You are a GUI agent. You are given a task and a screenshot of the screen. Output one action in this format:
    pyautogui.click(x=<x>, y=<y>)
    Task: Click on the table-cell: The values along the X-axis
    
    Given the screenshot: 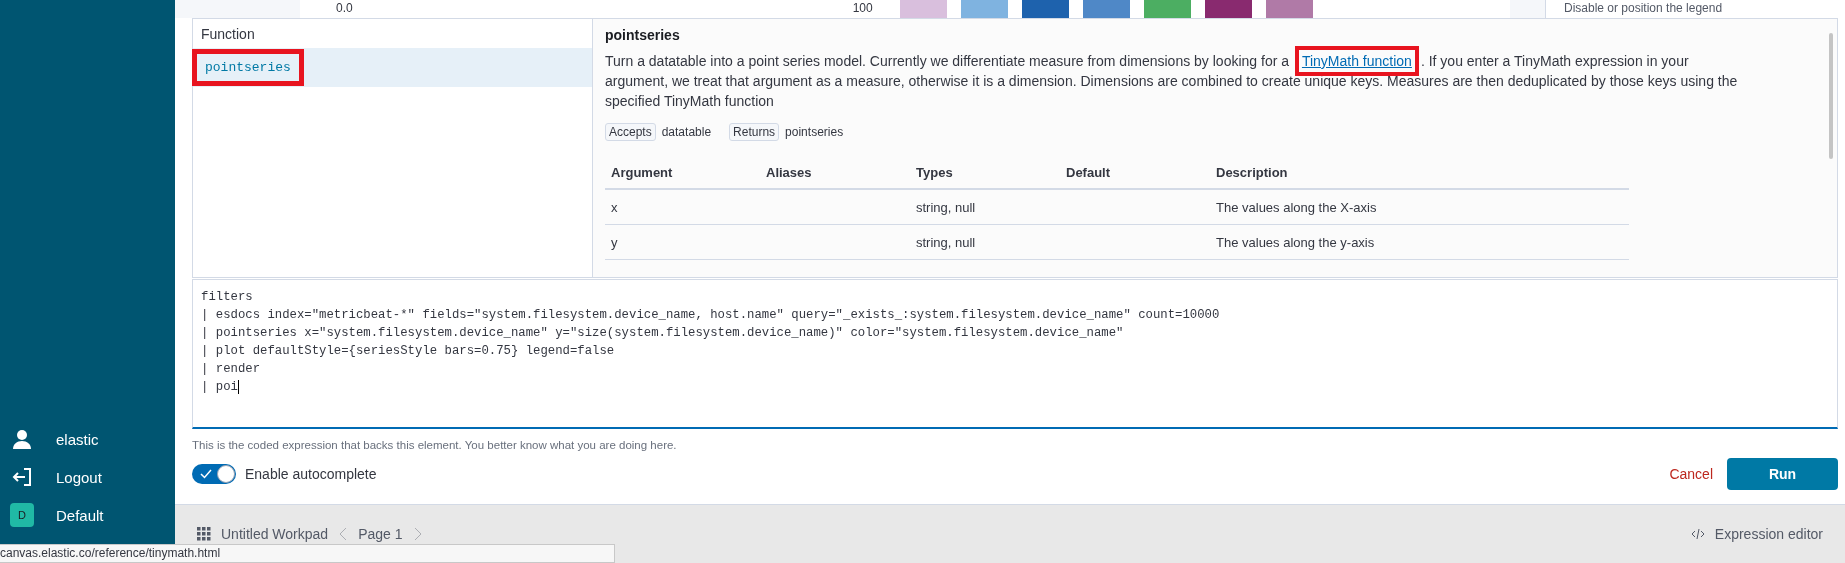 What is the action you would take?
    pyautogui.click(x=1296, y=207)
    